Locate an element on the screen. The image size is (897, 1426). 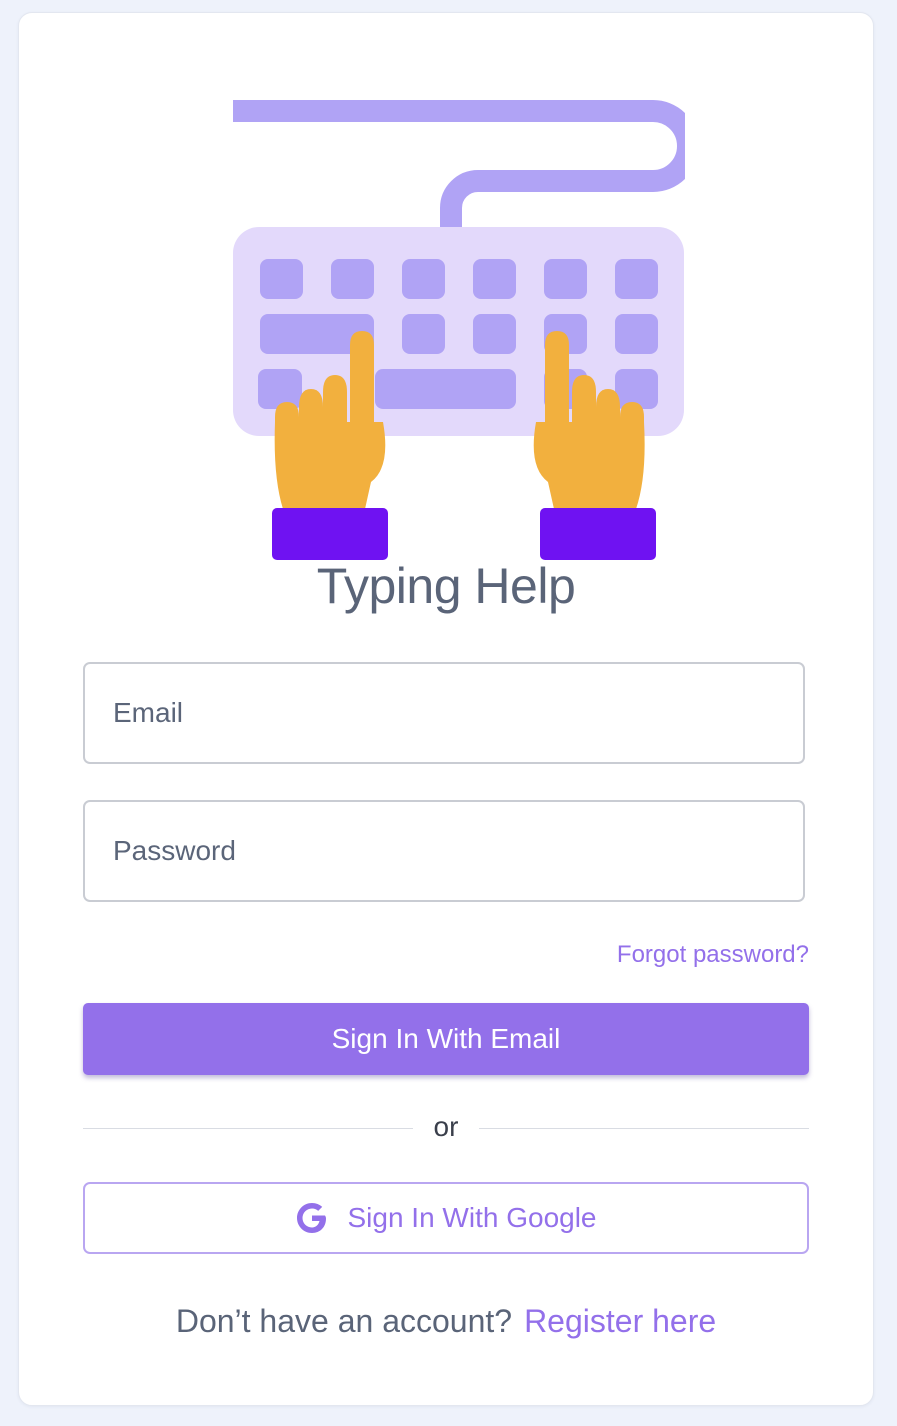
forgot-password-link: Forgot password? is located at coordinates (713, 955).